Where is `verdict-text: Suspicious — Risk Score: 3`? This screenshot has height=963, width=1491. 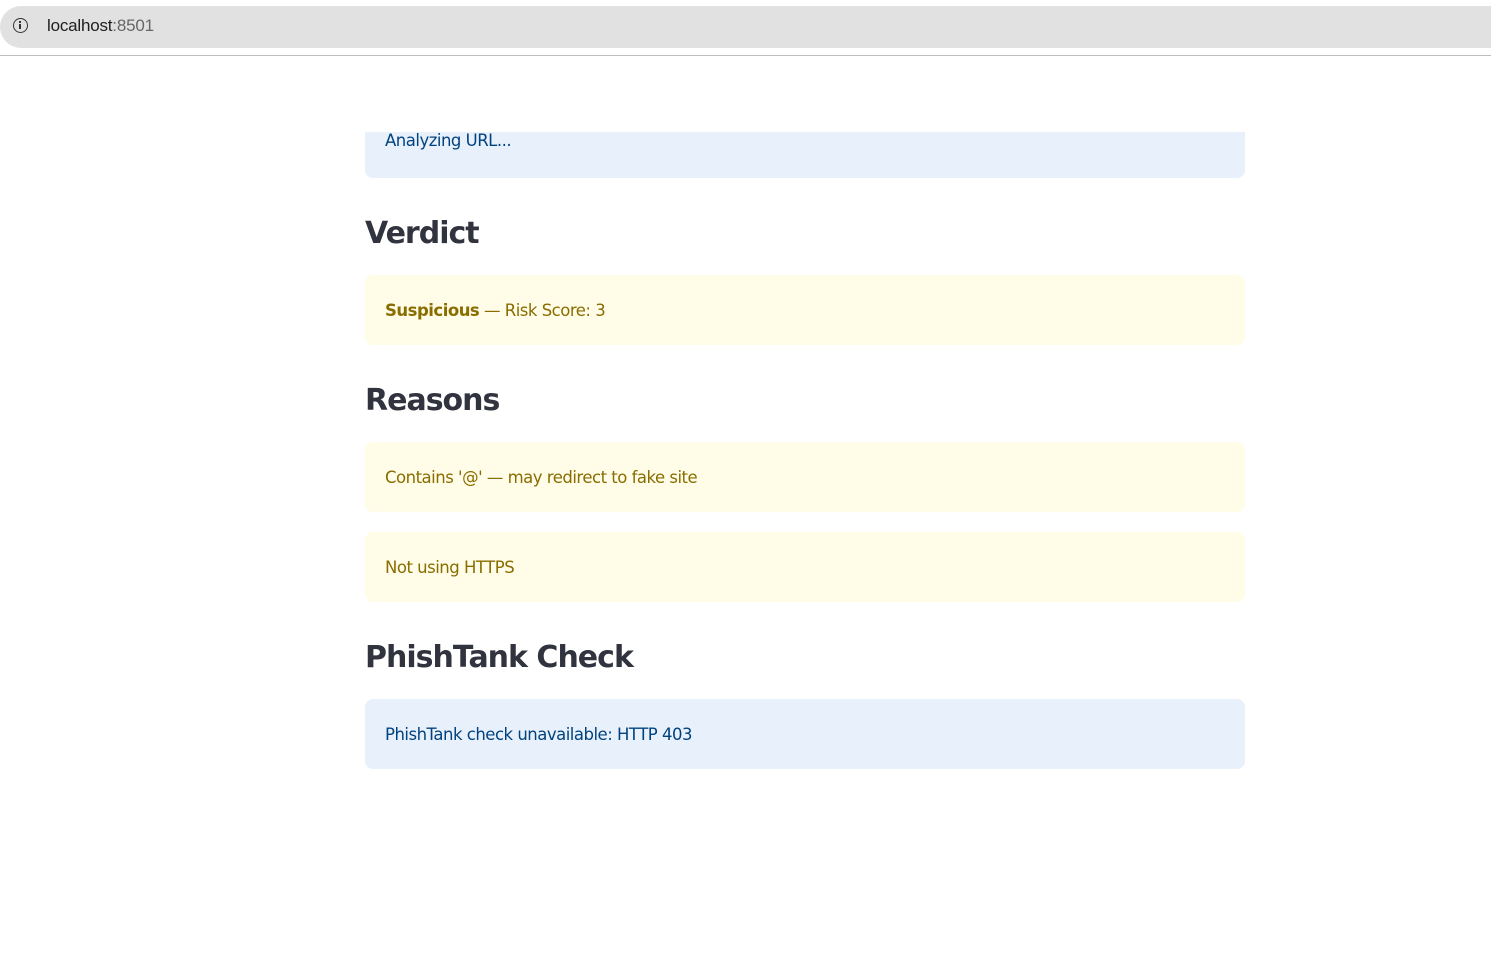
verdict-text: Suspicious — Risk Score: 3 is located at coordinates (495, 310).